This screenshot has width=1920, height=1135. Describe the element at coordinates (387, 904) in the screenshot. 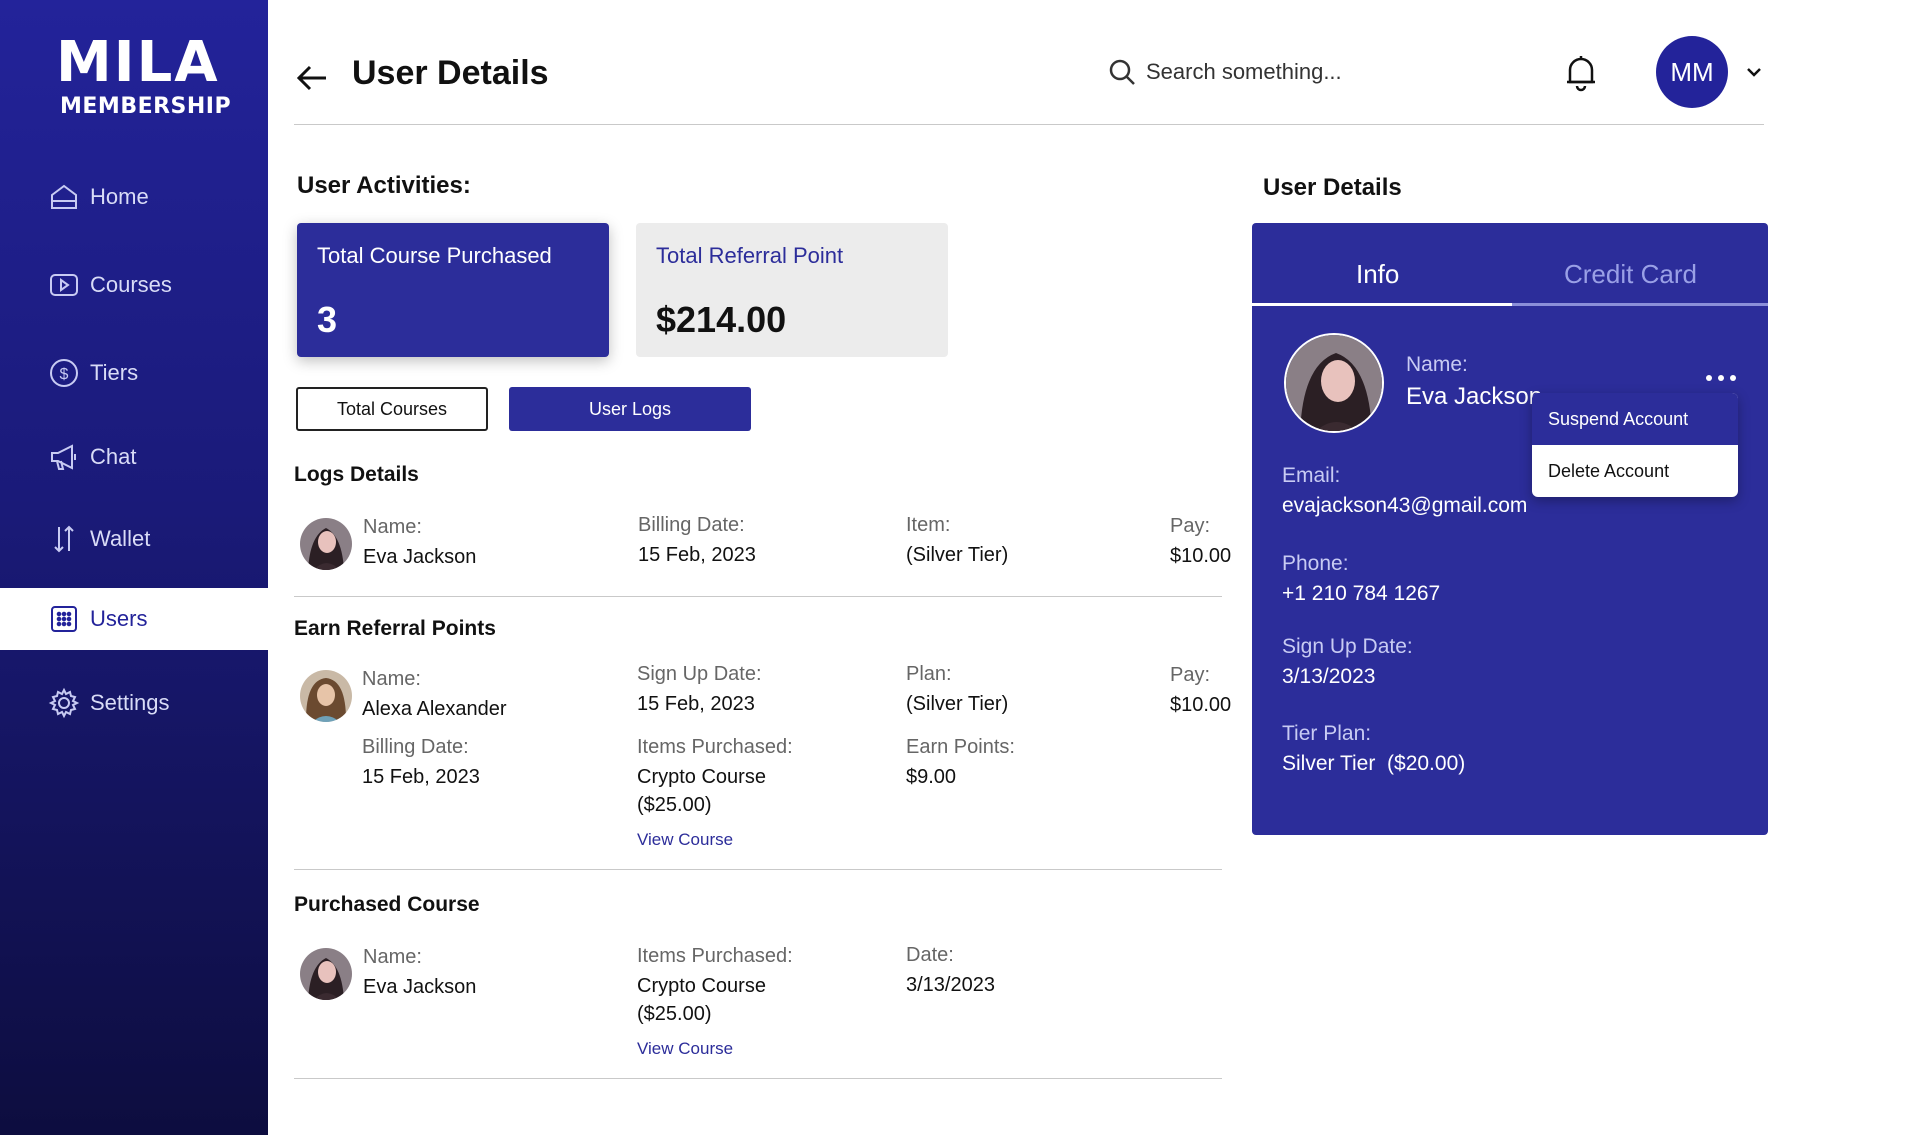

I see `purchased-course-heading: Purchased Course` at that location.